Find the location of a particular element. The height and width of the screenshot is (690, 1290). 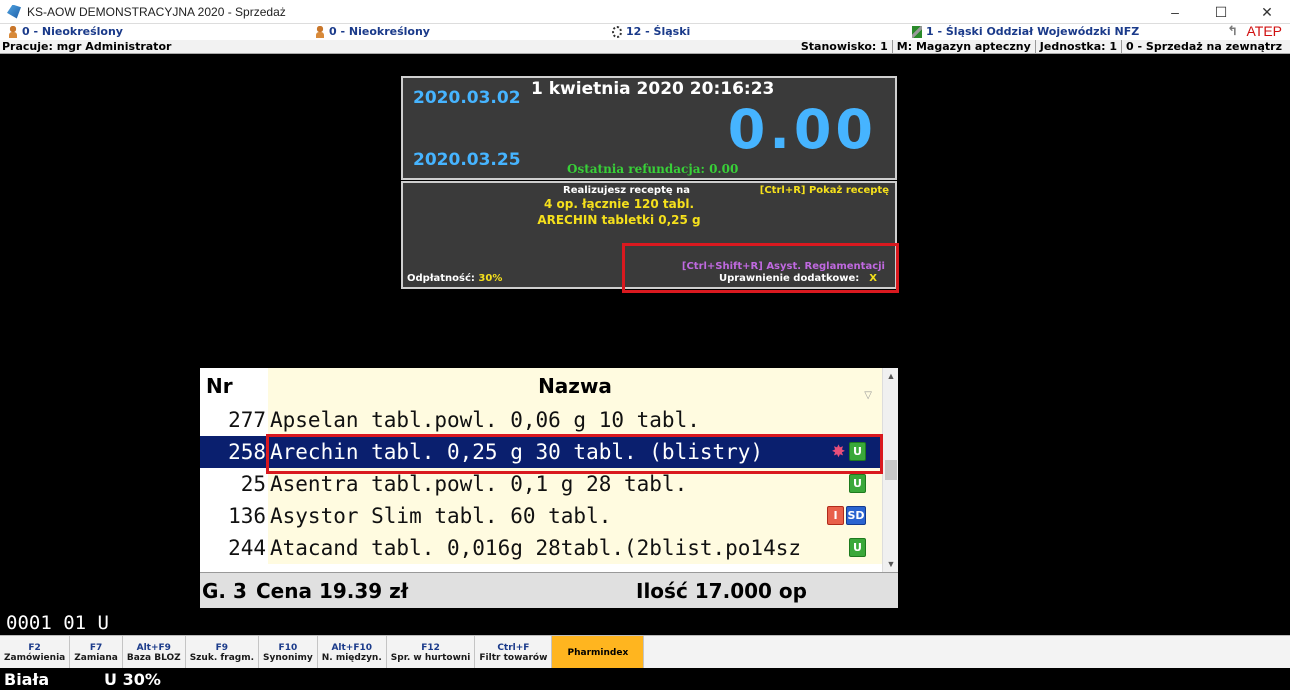

prescription-date: 2020.03.02 is located at coordinates (467, 98).